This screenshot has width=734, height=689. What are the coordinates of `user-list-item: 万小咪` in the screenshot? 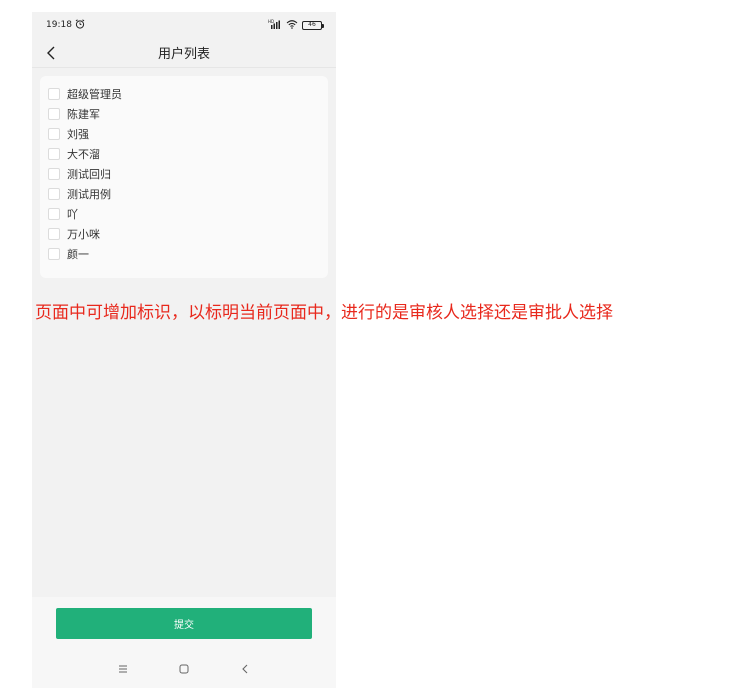 It's located at (184, 234).